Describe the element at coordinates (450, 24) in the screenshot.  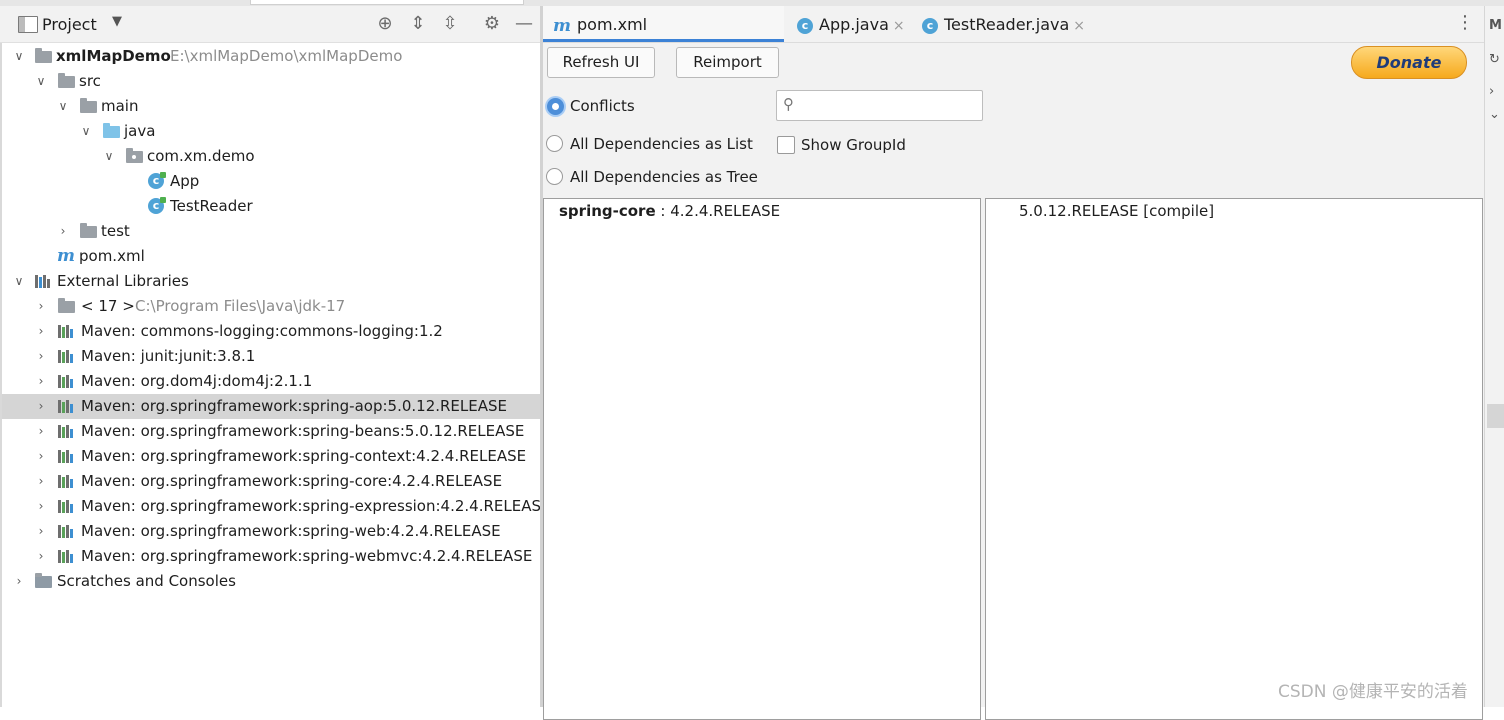
I see `collapse-all-icon: ⇳` at that location.